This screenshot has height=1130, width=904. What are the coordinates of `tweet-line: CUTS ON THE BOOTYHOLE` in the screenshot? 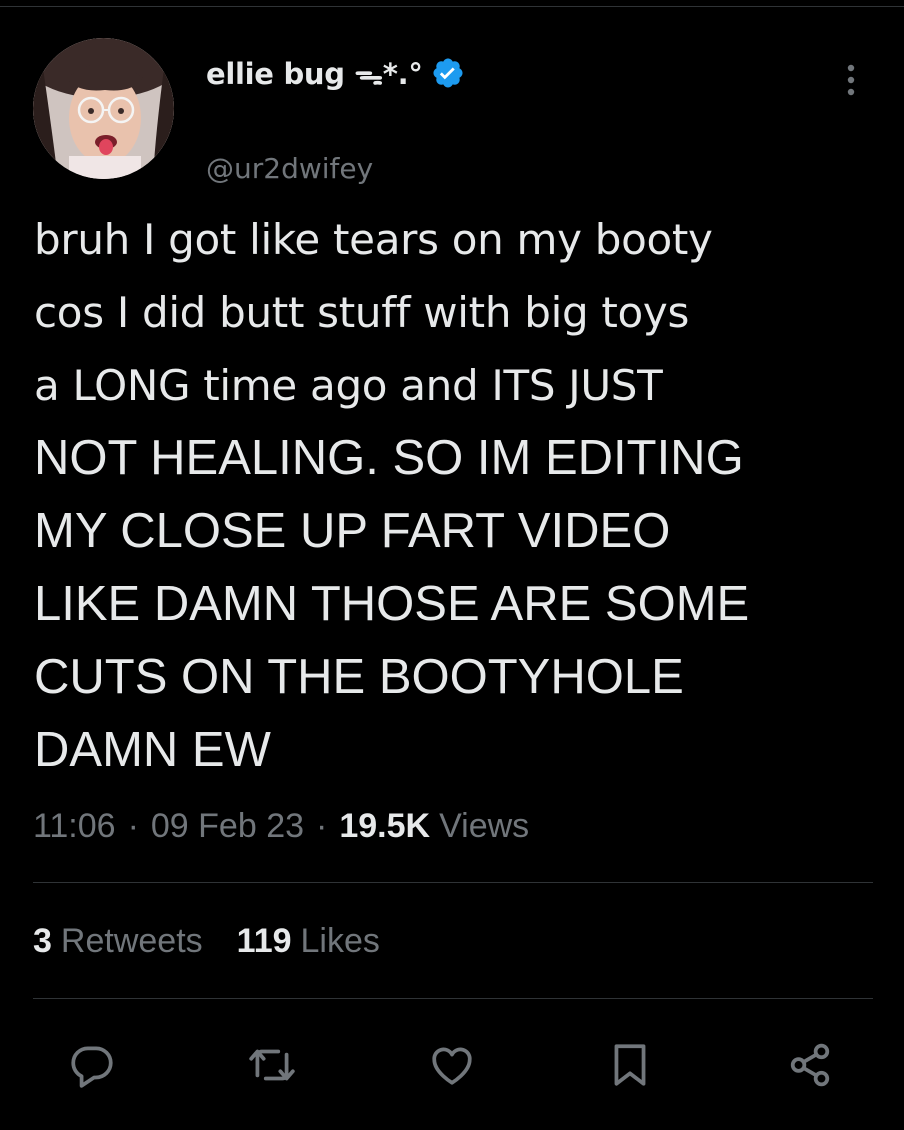 It's located at (359, 677).